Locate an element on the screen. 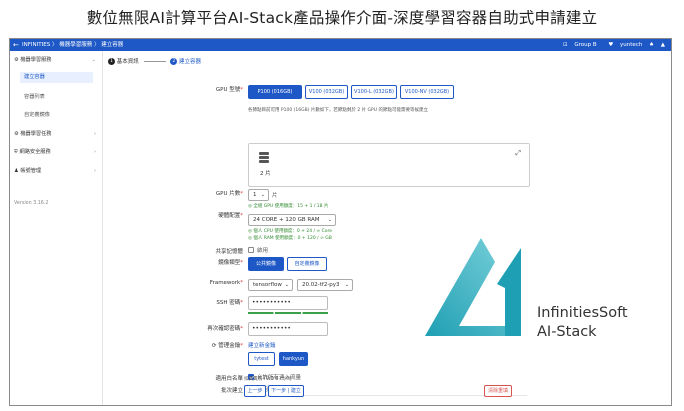  group-icon: ⊡ is located at coordinates (566, 45).